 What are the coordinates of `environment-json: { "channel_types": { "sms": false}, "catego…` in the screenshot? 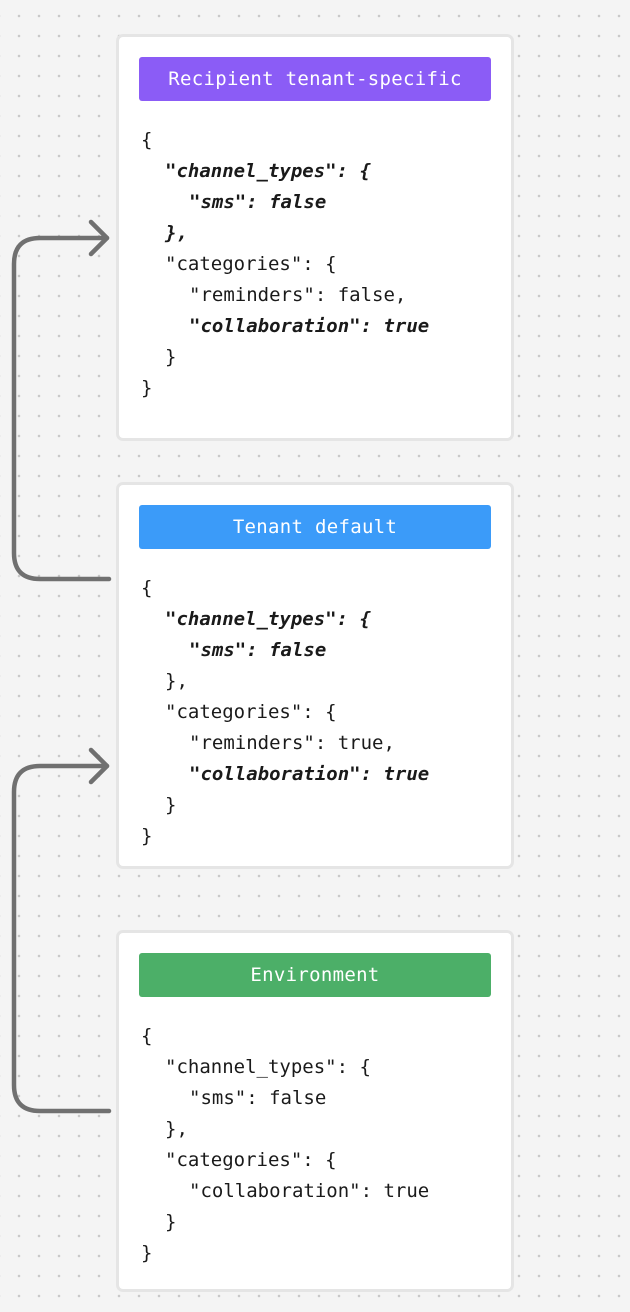 It's located at (285, 1145).